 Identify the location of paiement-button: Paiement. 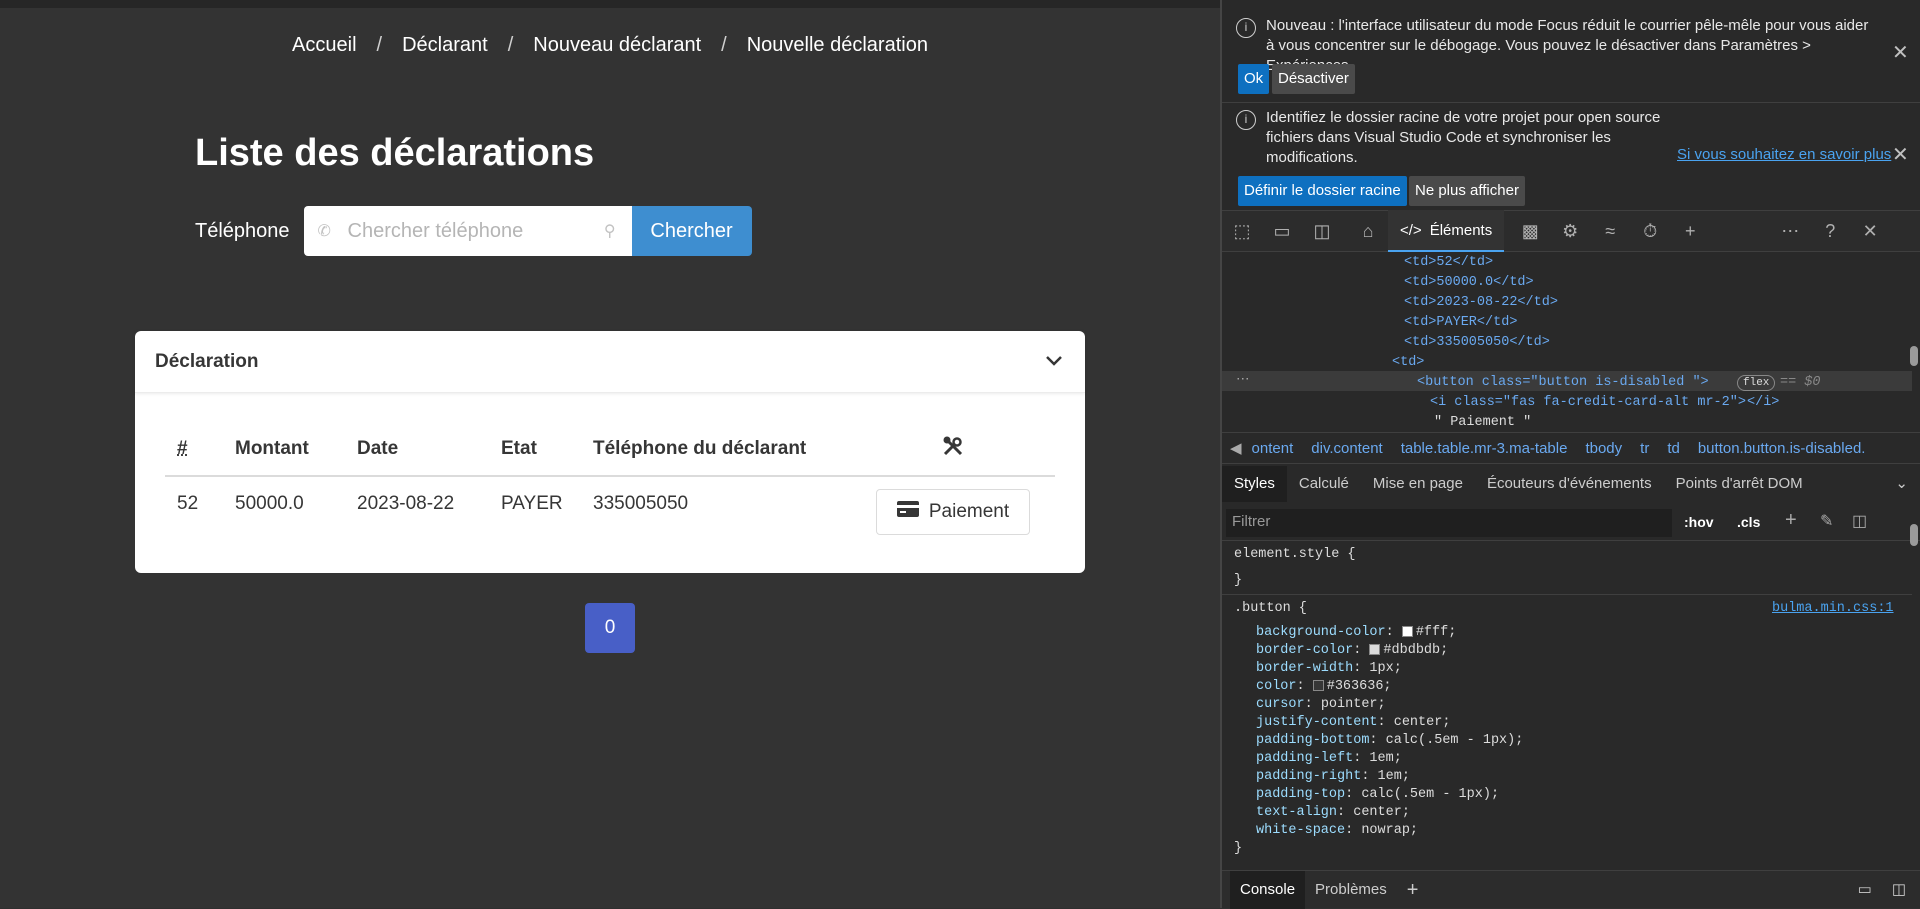
(953, 512).